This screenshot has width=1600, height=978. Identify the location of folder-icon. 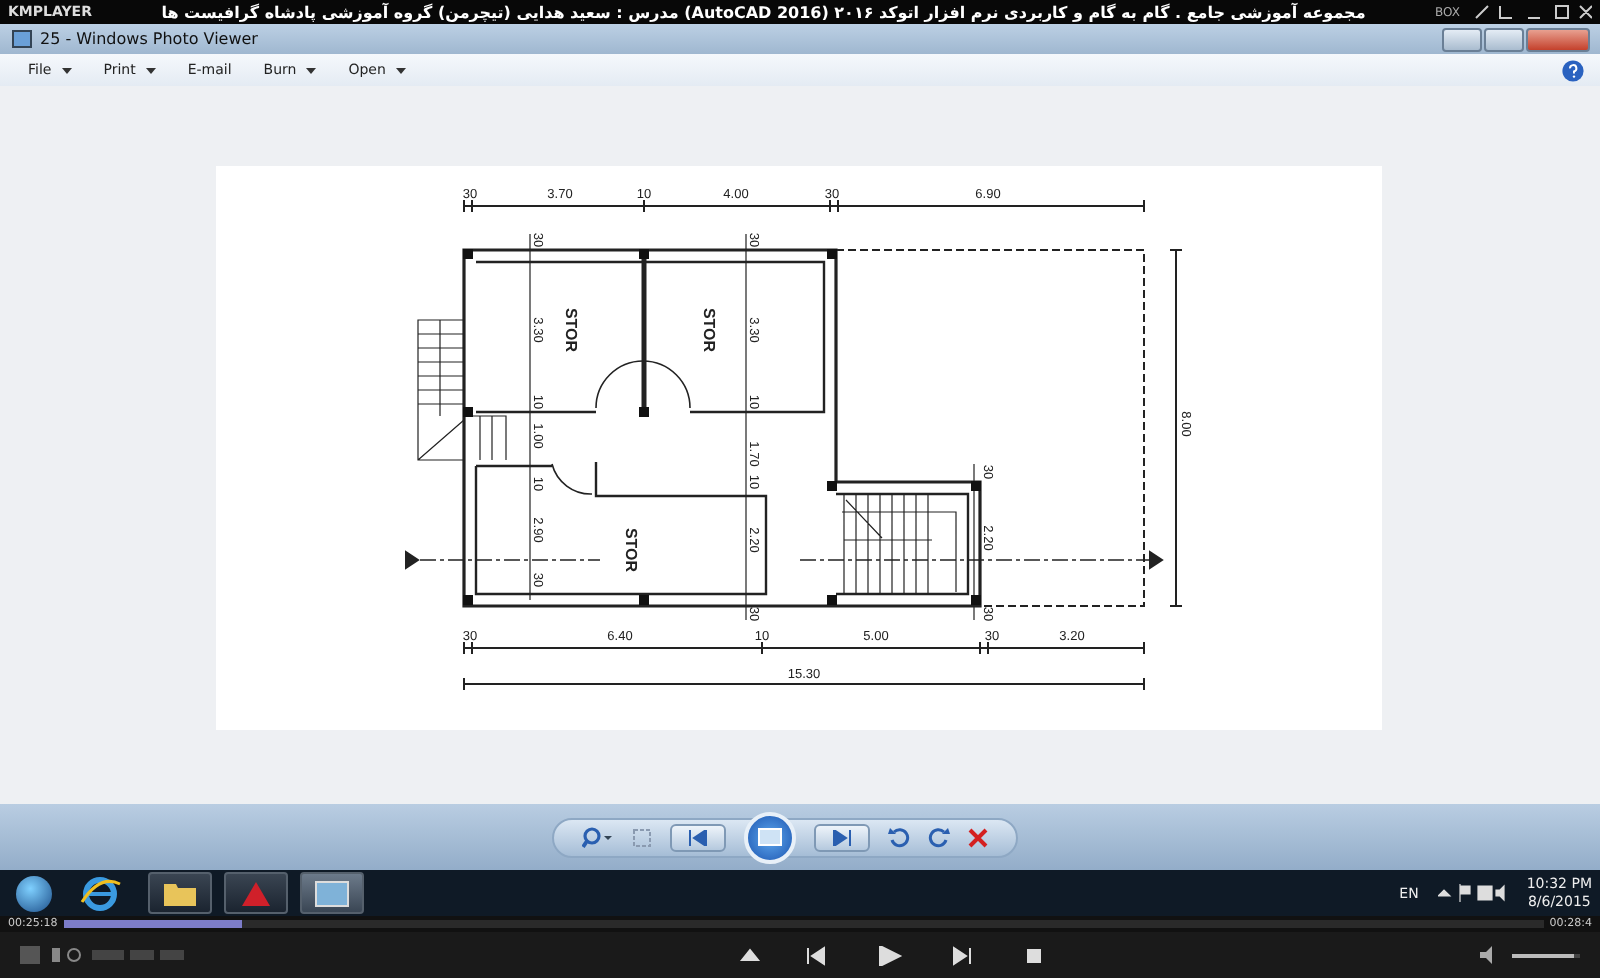
(180, 893).